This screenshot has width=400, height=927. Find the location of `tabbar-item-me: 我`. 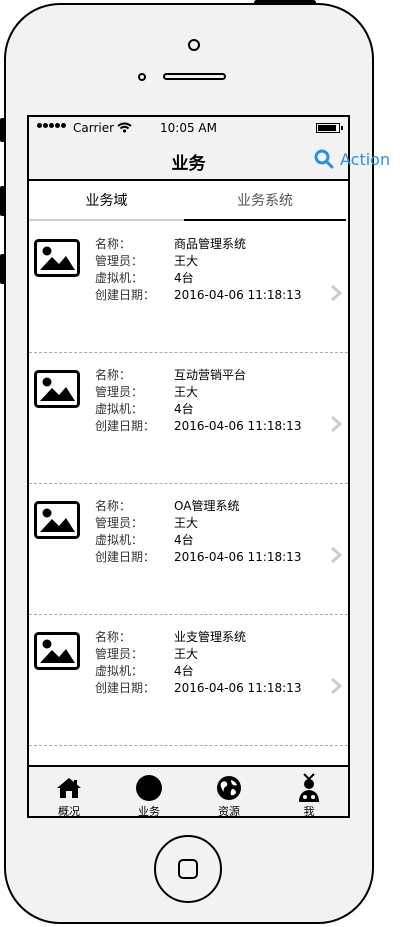

tabbar-item-me: 我 is located at coordinates (308, 792).